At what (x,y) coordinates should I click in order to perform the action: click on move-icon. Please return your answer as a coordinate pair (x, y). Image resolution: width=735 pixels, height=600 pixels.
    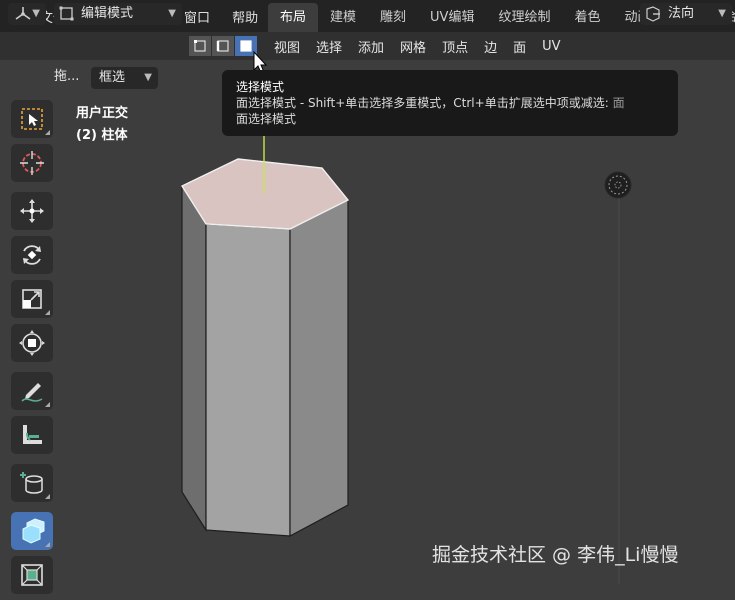
    Looking at the image, I should click on (32, 211).